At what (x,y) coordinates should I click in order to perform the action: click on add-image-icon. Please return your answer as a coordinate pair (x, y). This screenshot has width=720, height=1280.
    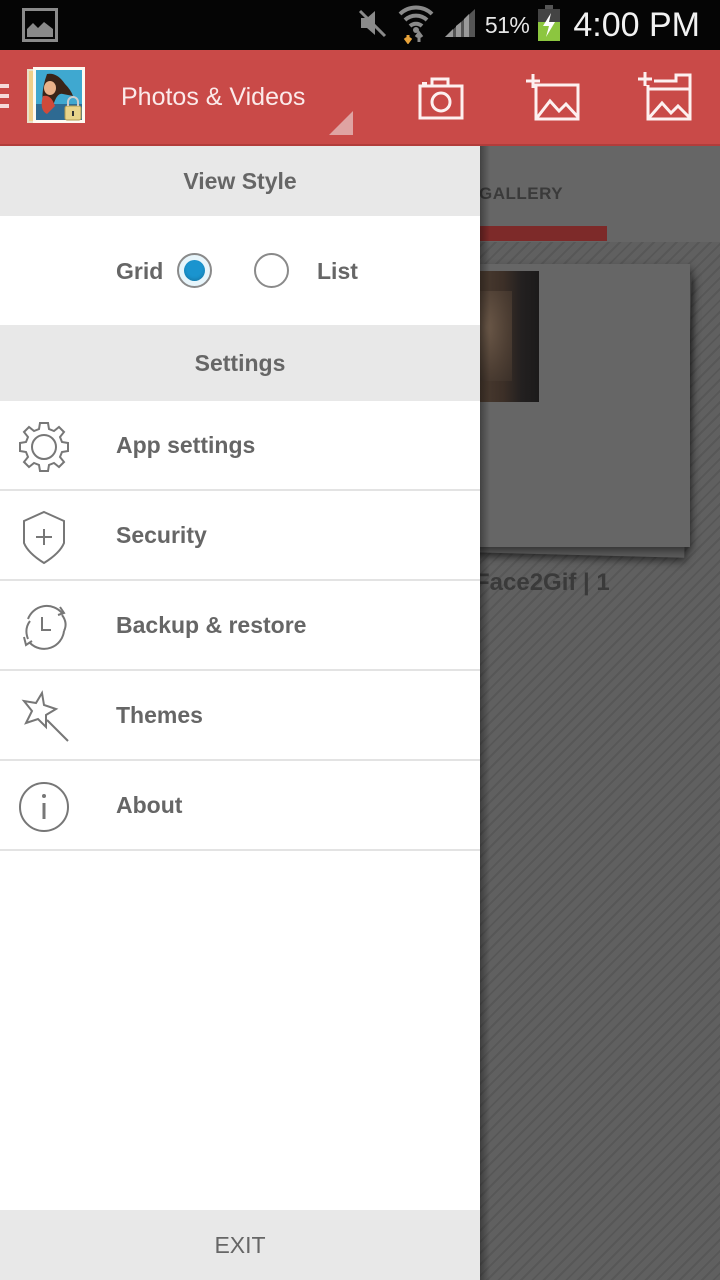
    Looking at the image, I should click on (553, 97).